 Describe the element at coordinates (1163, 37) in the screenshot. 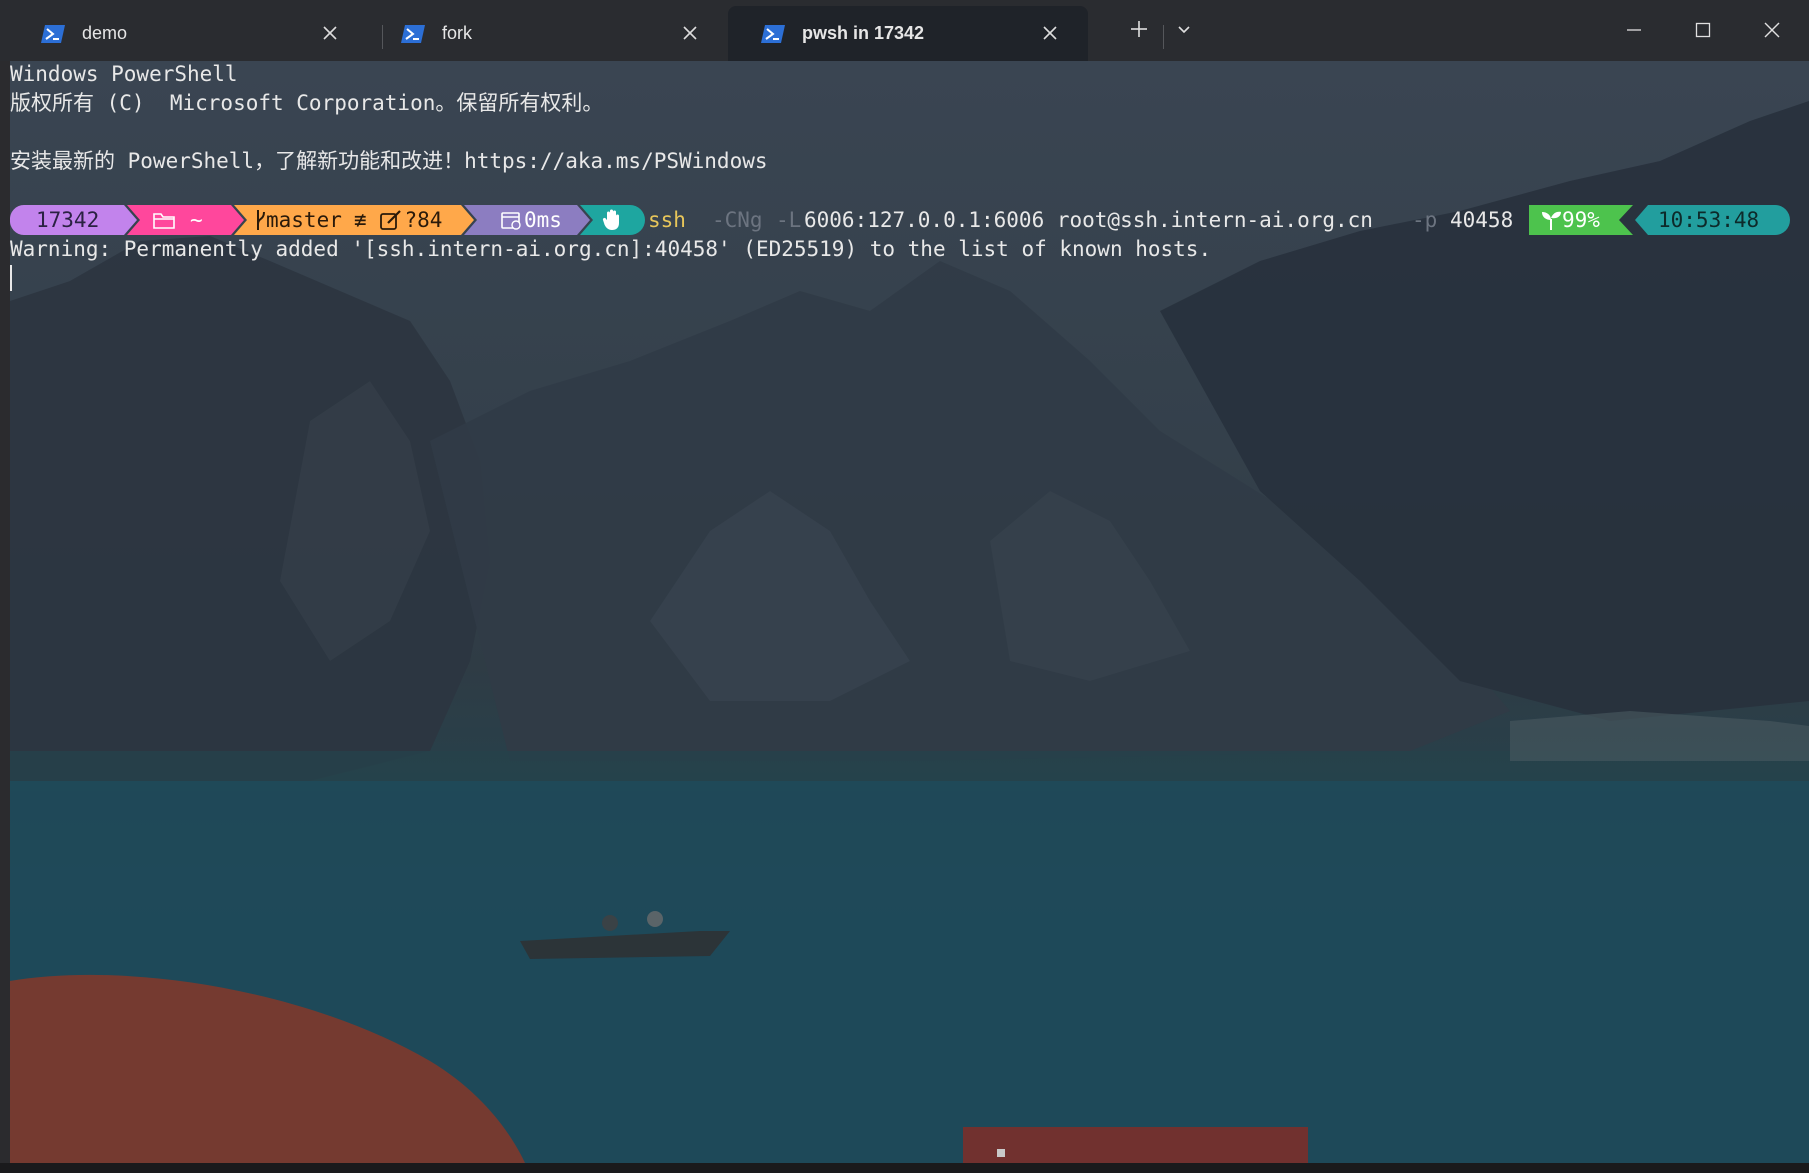

I see `tab-separator` at that location.